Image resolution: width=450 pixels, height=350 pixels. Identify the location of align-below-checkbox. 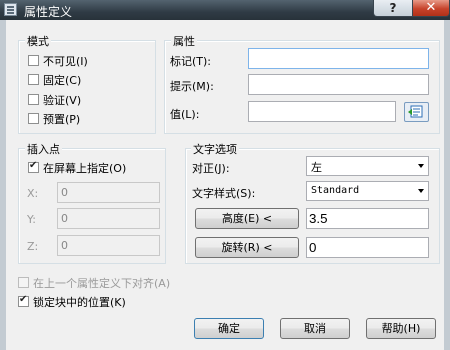
(23, 282).